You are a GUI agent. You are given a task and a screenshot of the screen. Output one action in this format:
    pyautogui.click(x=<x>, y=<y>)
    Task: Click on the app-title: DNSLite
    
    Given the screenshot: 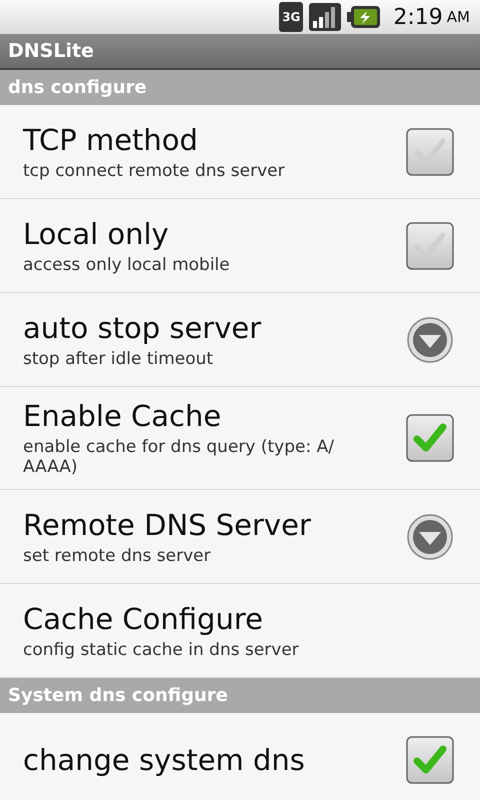 What is the action you would take?
    pyautogui.click(x=51, y=51)
    